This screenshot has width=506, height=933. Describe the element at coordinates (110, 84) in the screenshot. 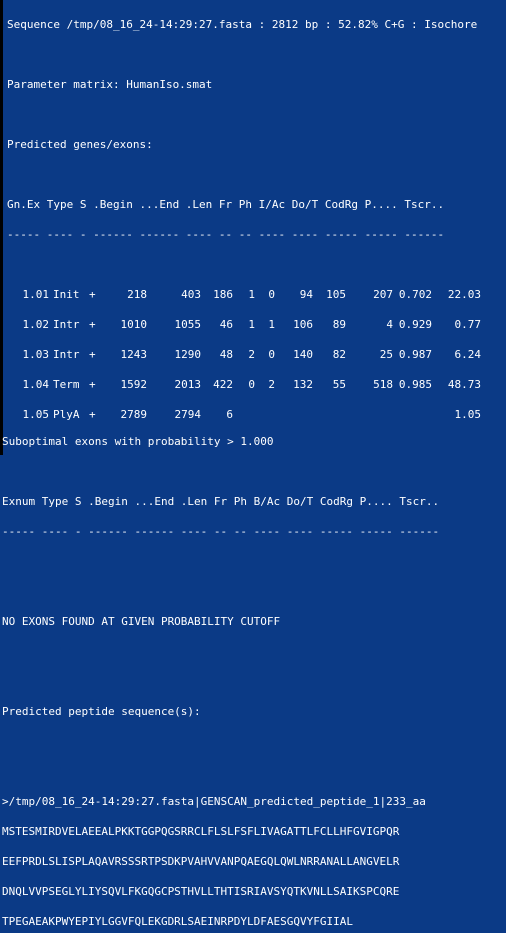

I see `parameter-matrix-line: Parameter matrix: HumanIso.smat` at that location.